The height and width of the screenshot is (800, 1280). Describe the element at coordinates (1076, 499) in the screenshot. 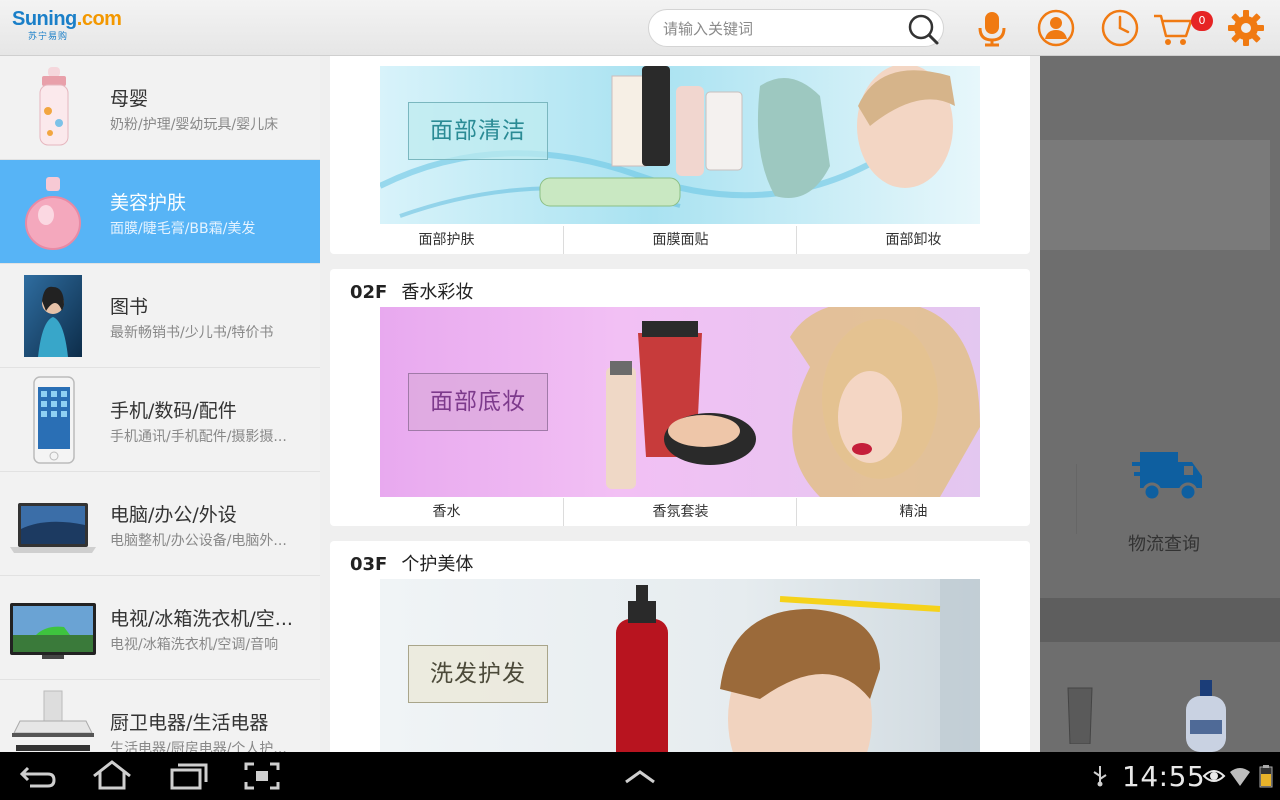

I see `divider` at that location.